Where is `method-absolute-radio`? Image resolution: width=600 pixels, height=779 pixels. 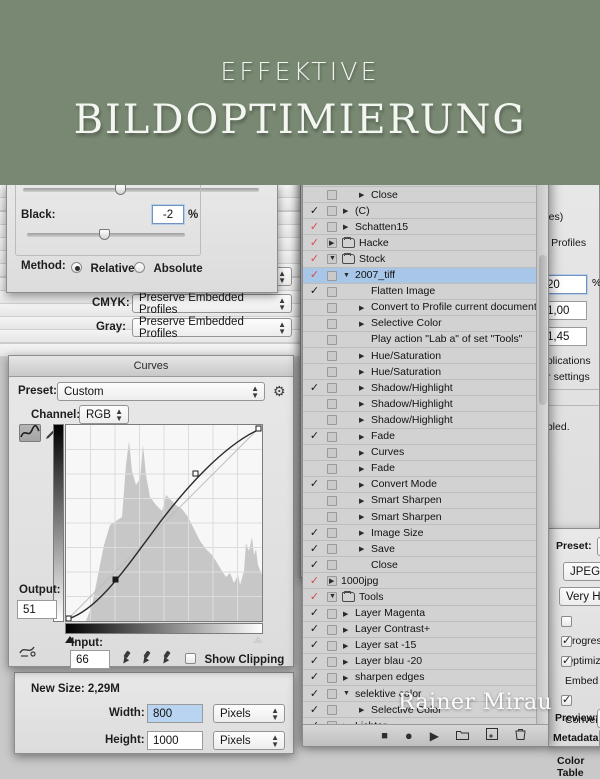 method-absolute-radio is located at coordinates (139, 267).